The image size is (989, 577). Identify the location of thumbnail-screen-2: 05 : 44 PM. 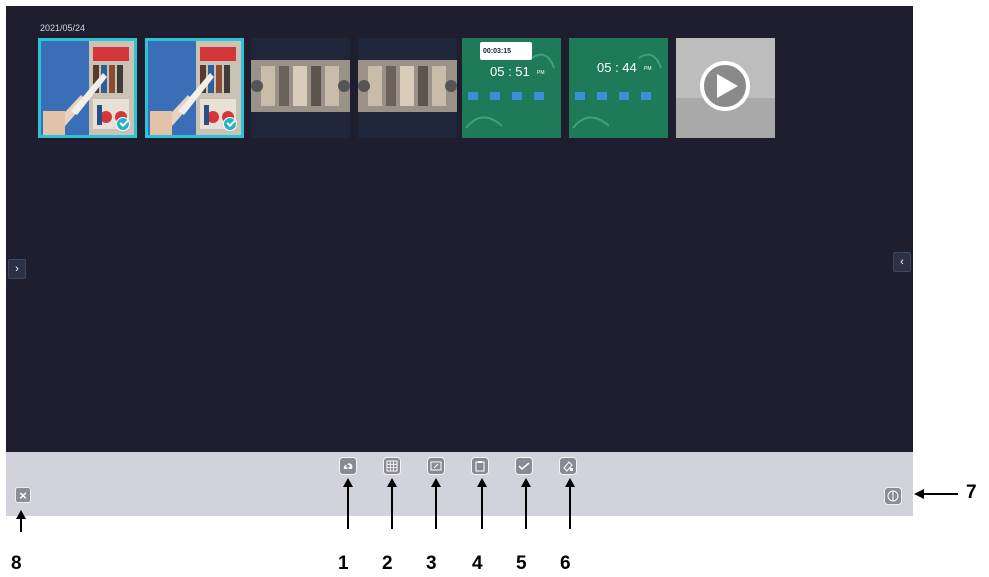
(618, 88).